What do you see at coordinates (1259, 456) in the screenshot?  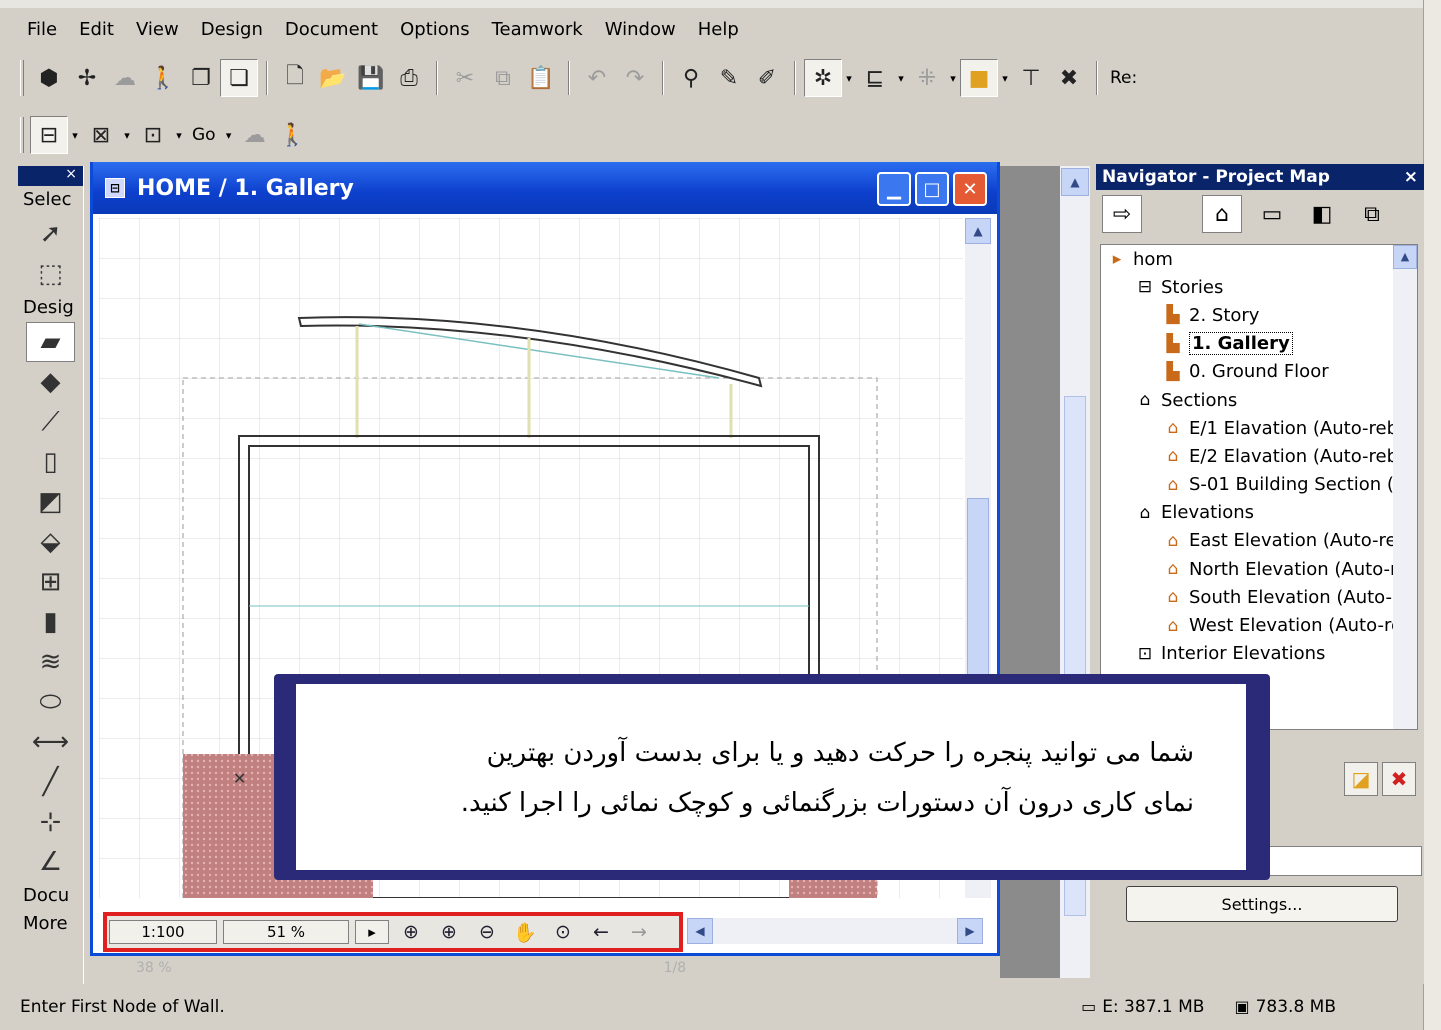 I see `tree-item: ⌂ E/2 Elavation (Auto-reb` at bounding box center [1259, 456].